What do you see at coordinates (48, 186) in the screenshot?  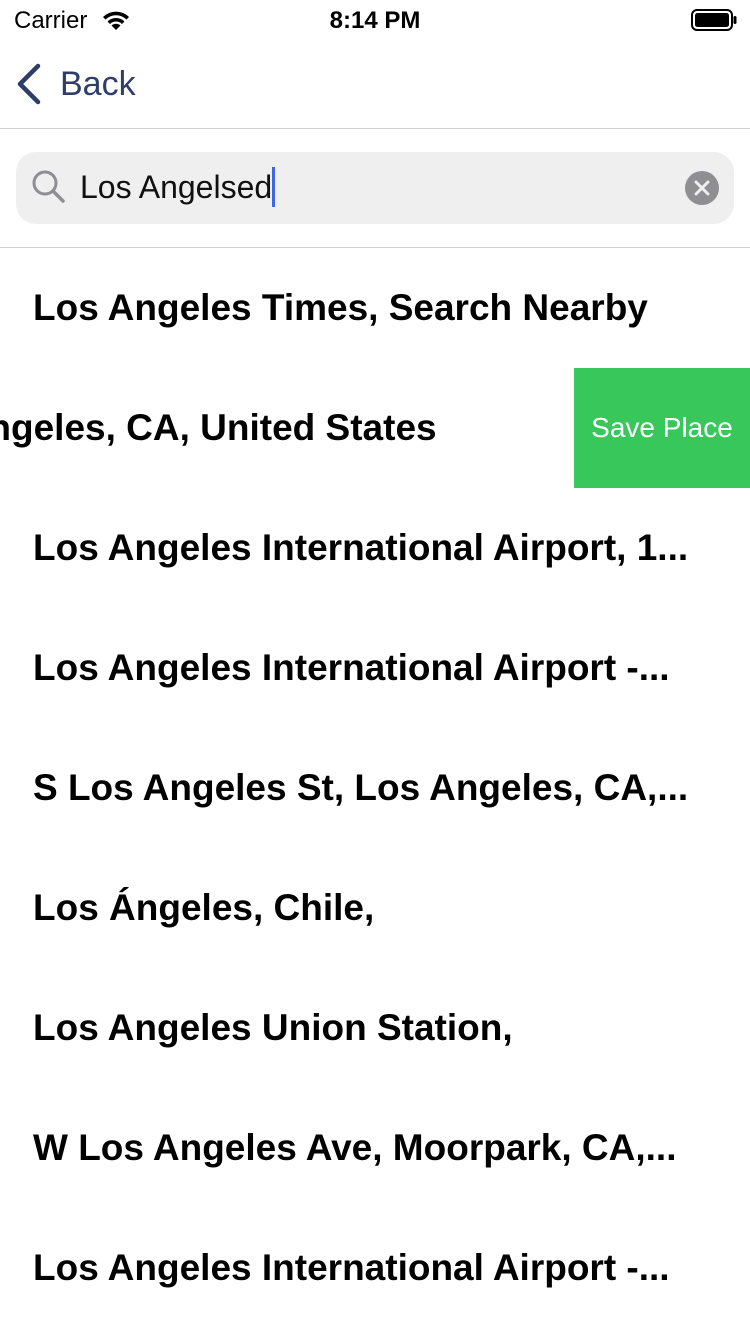 I see `search-icon` at bounding box center [48, 186].